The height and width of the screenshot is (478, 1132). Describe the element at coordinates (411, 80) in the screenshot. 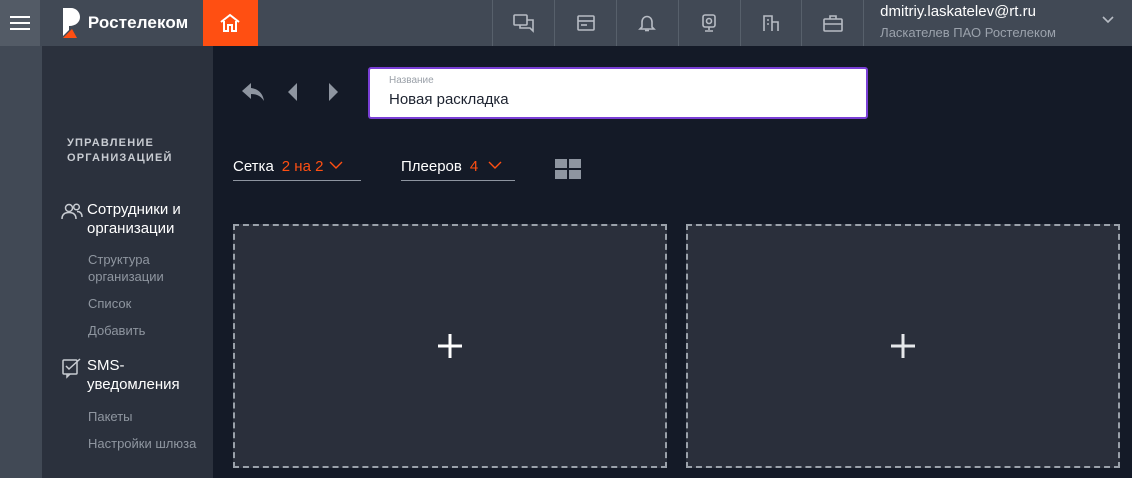

I see `name-field-label: Название` at that location.